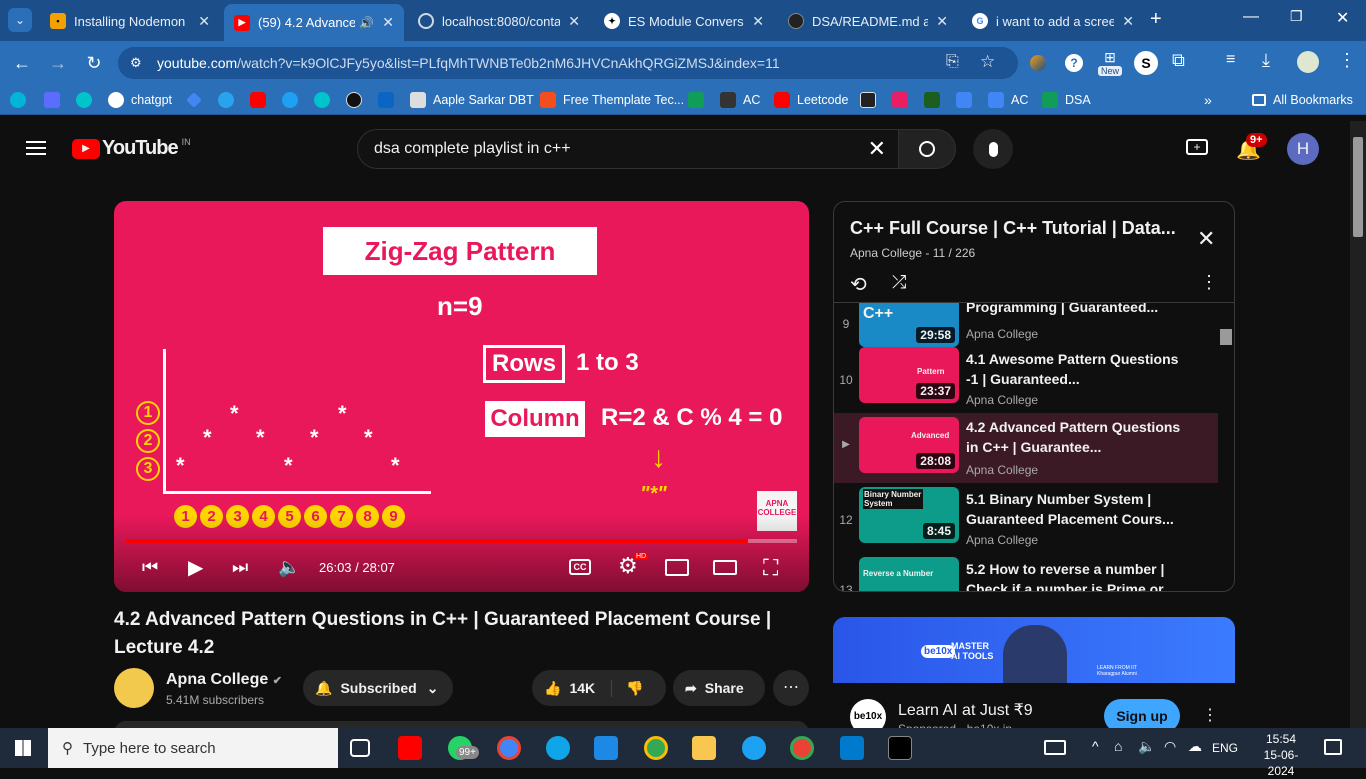 This screenshot has height=779, width=1366. I want to click on bookmark-drive, so click(699, 100).